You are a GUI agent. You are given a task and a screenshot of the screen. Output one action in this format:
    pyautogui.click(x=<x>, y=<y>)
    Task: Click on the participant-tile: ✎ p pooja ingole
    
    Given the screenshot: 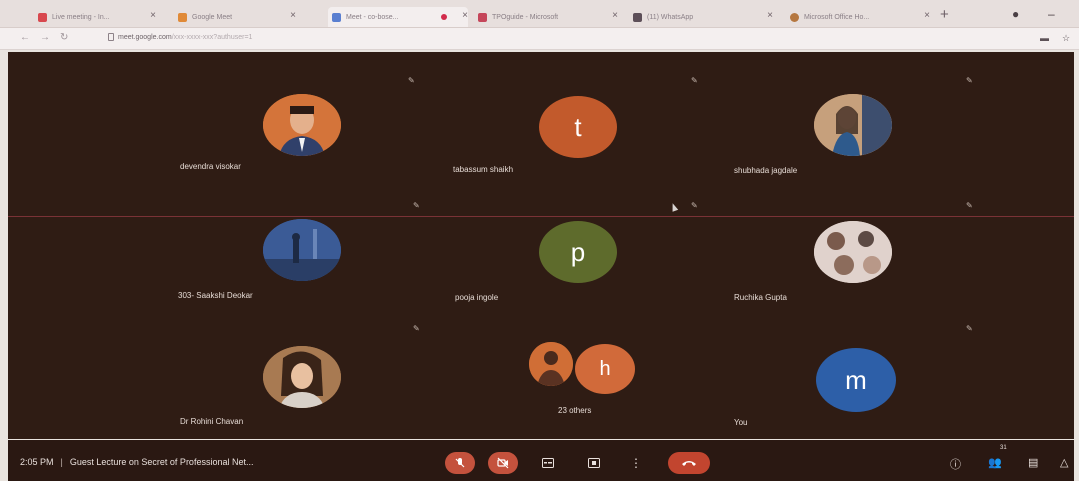 What is the action you would take?
    pyautogui.click(x=540, y=245)
    